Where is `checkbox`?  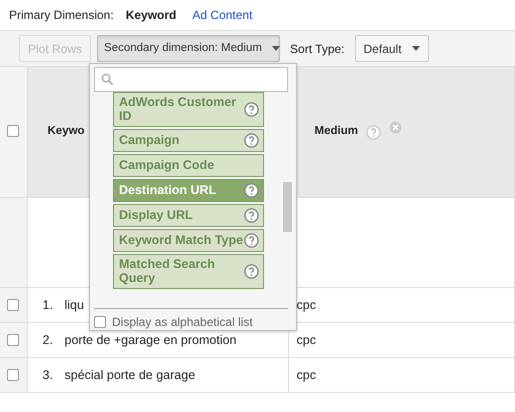 checkbox is located at coordinates (100, 322).